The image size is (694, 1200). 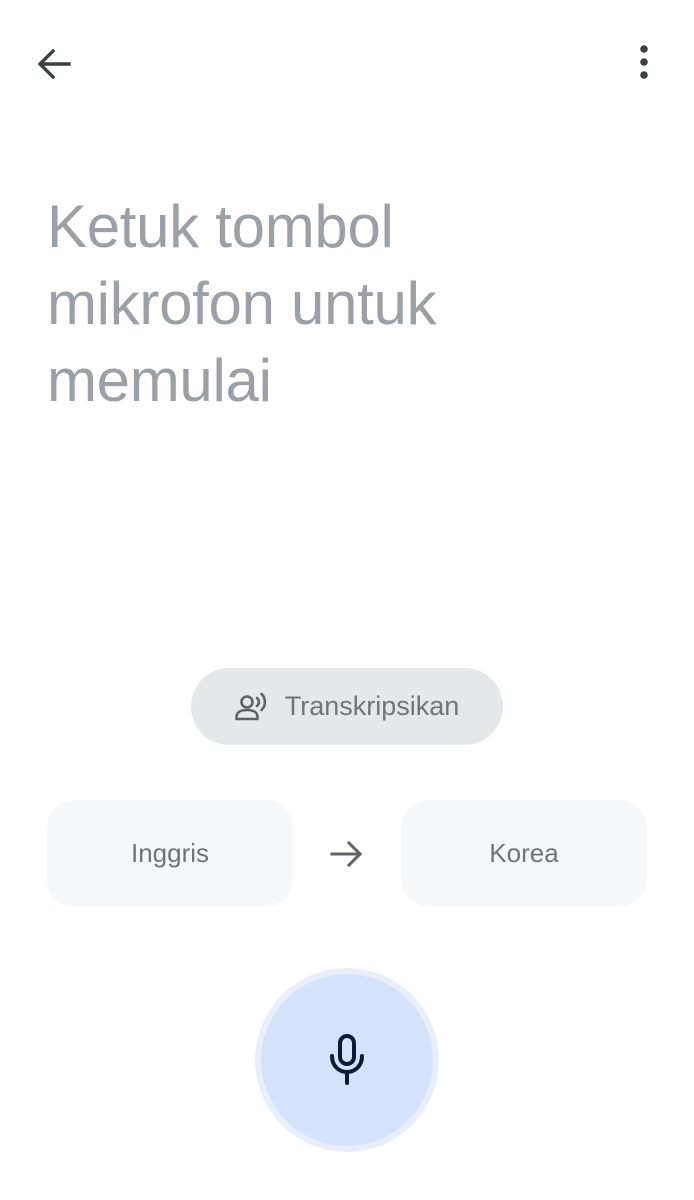 I want to click on transcribe-button: Transkripsikan, so click(x=347, y=706).